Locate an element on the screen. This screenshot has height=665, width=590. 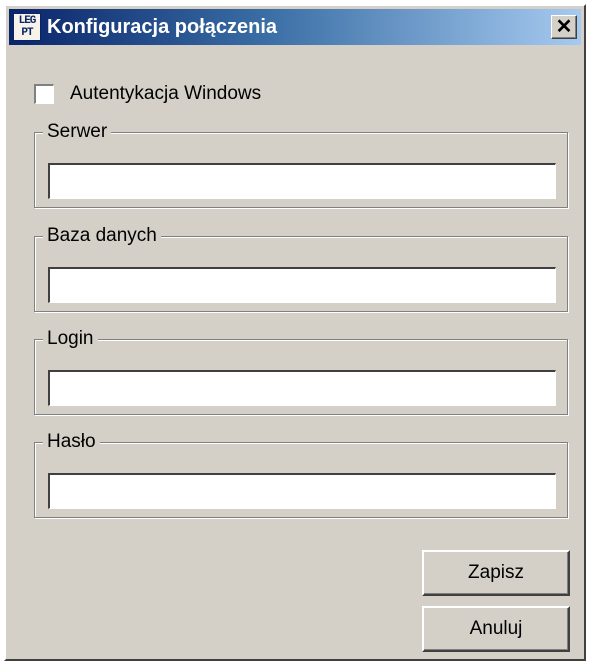
server-group: Serwer is located at coordinates (301, 164).